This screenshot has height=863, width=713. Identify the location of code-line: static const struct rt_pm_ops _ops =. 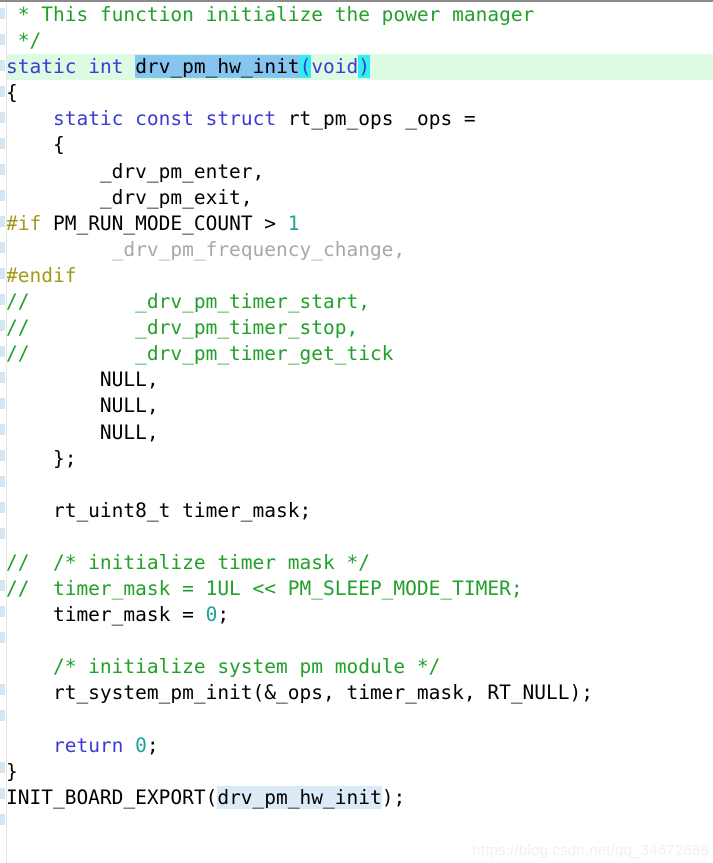
(356, 119).